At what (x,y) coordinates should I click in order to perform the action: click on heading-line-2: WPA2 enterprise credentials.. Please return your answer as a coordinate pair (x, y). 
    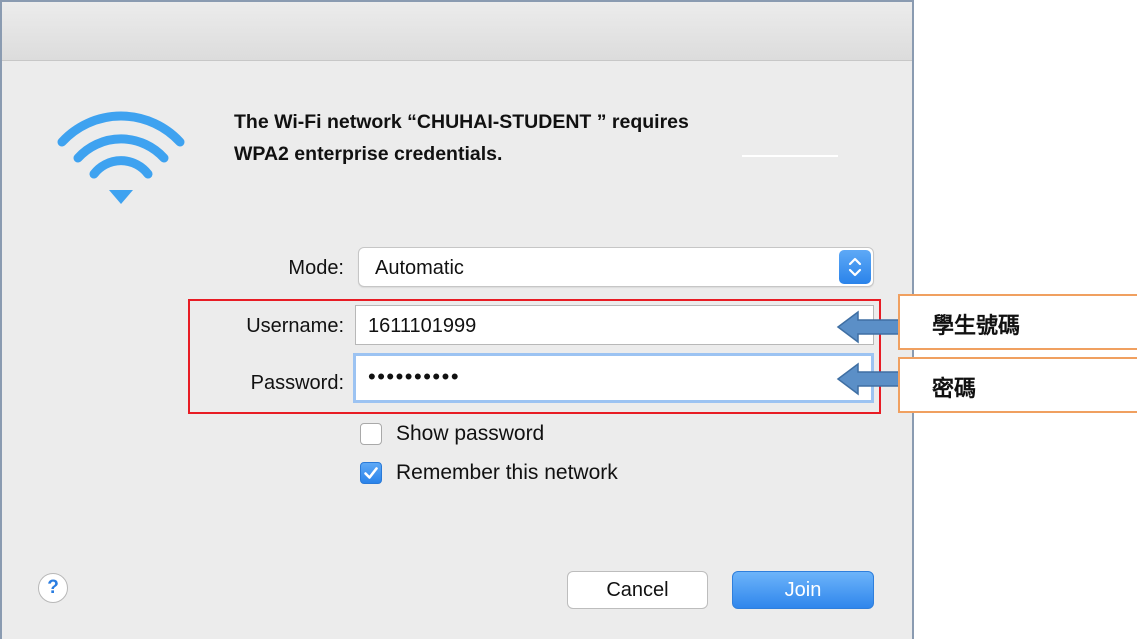
    Looking at the image, I should click on (368, 154).